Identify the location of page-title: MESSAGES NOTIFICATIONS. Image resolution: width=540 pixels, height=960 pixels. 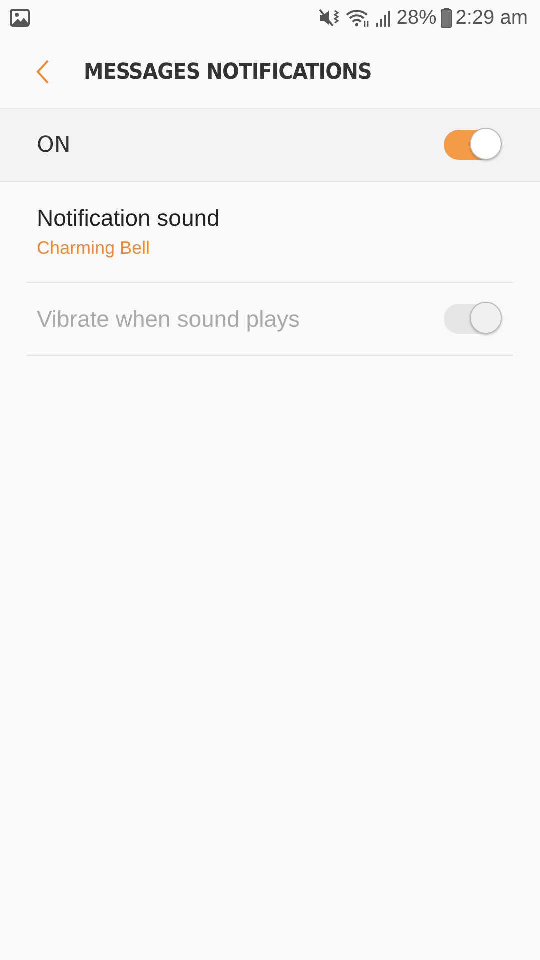
(228, 72).